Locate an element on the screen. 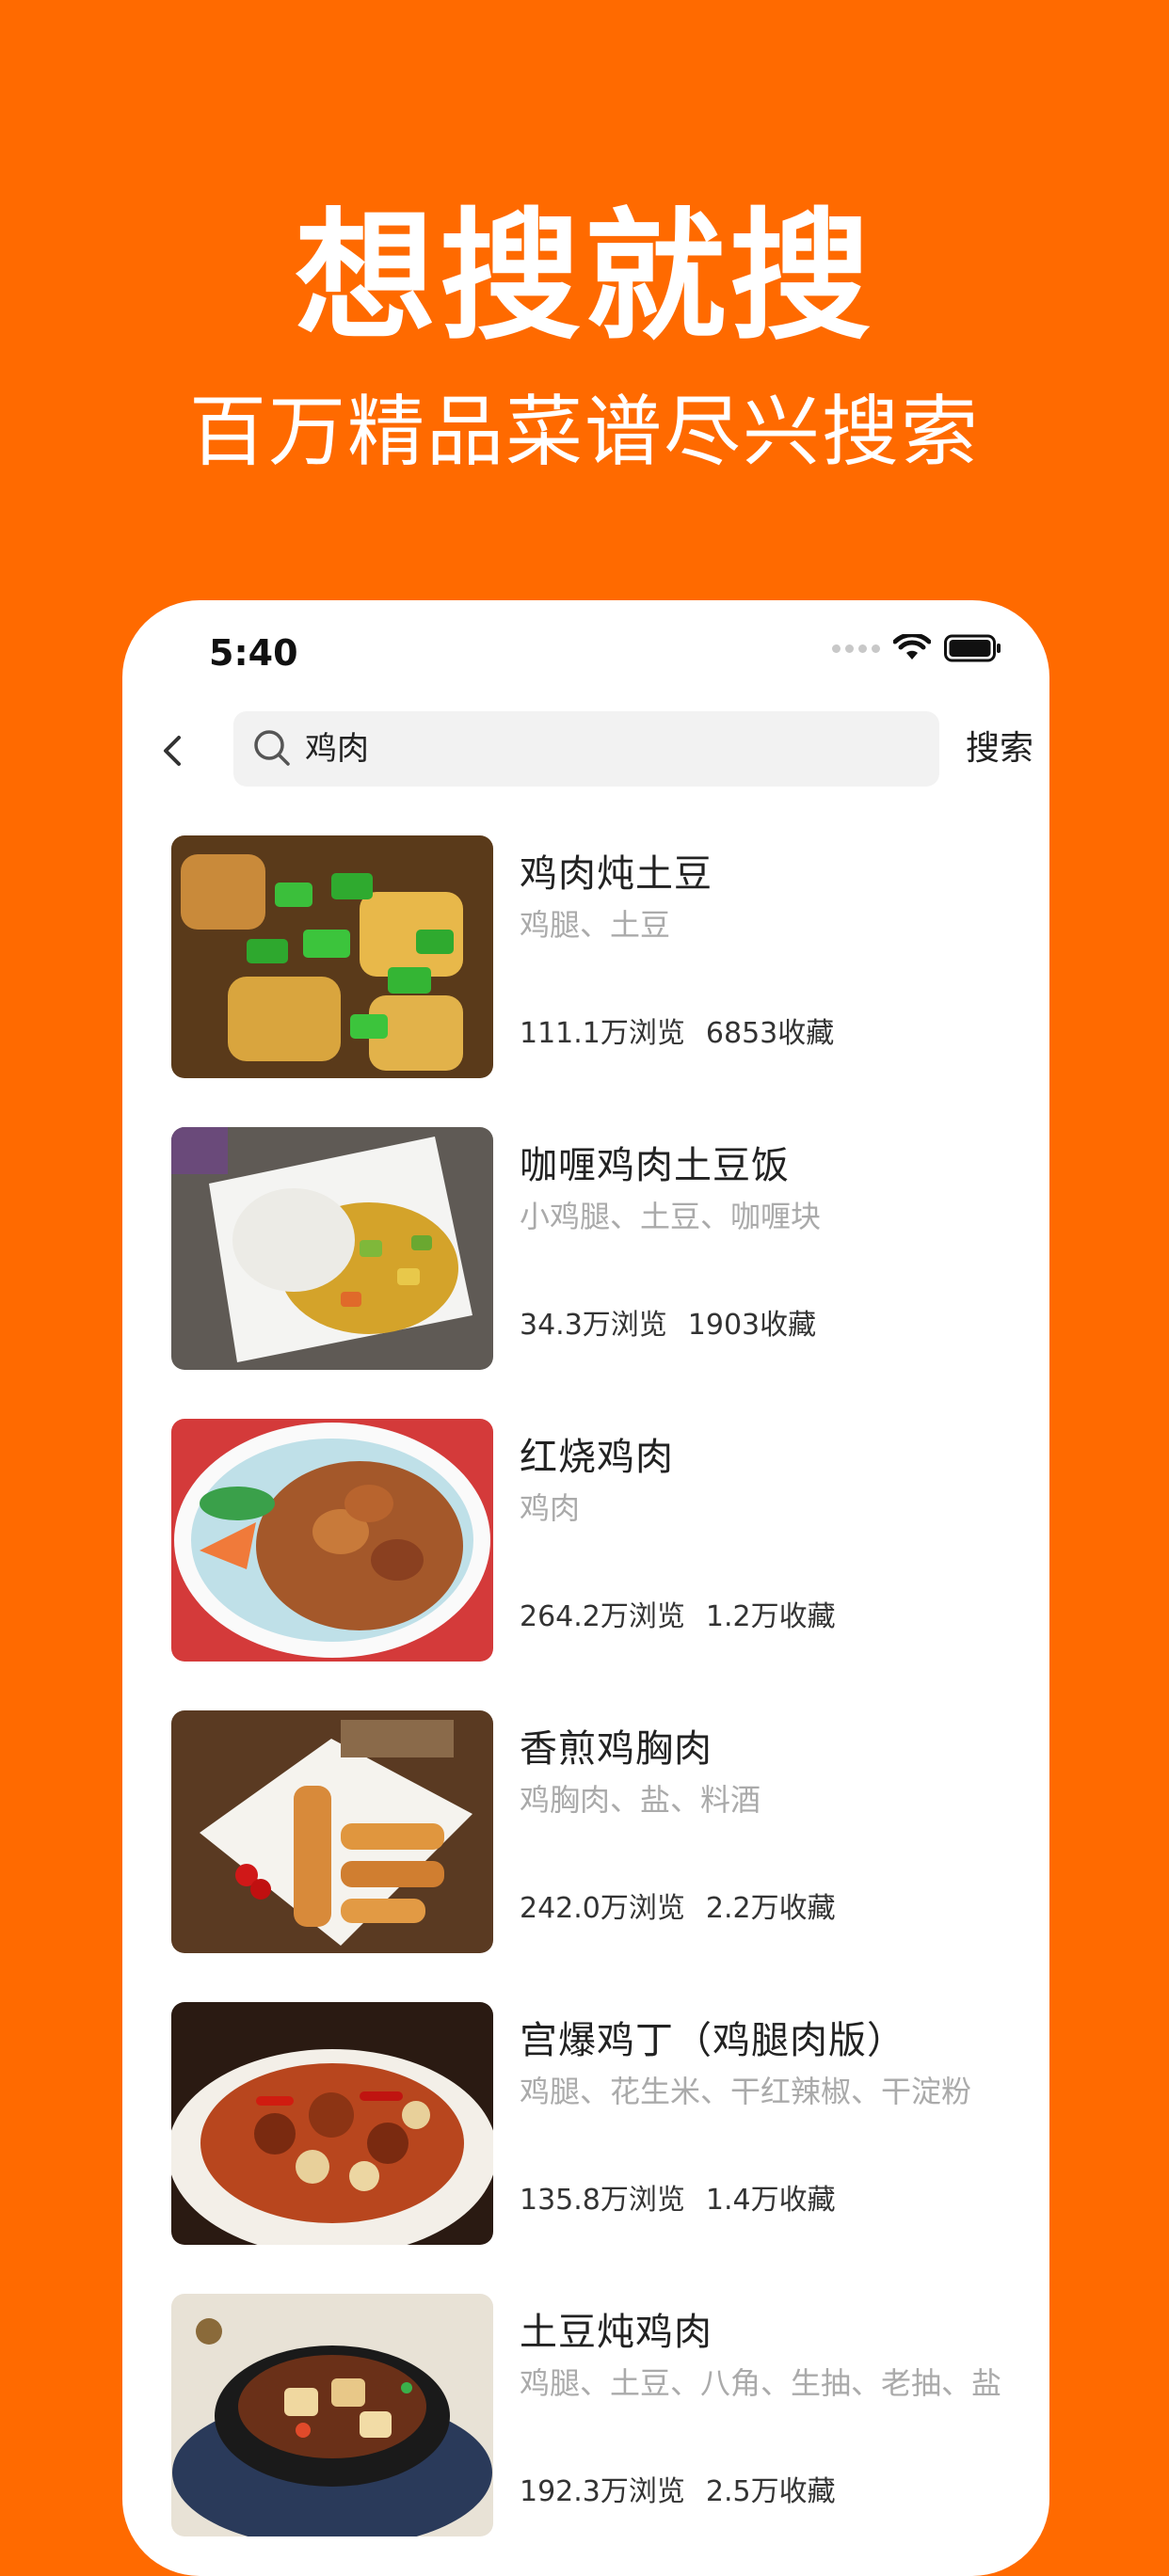 This screenshot has height=2576, width=1169. recipe-ingredients: 鸡腿、土豆 is located at coordinates (595, 925).